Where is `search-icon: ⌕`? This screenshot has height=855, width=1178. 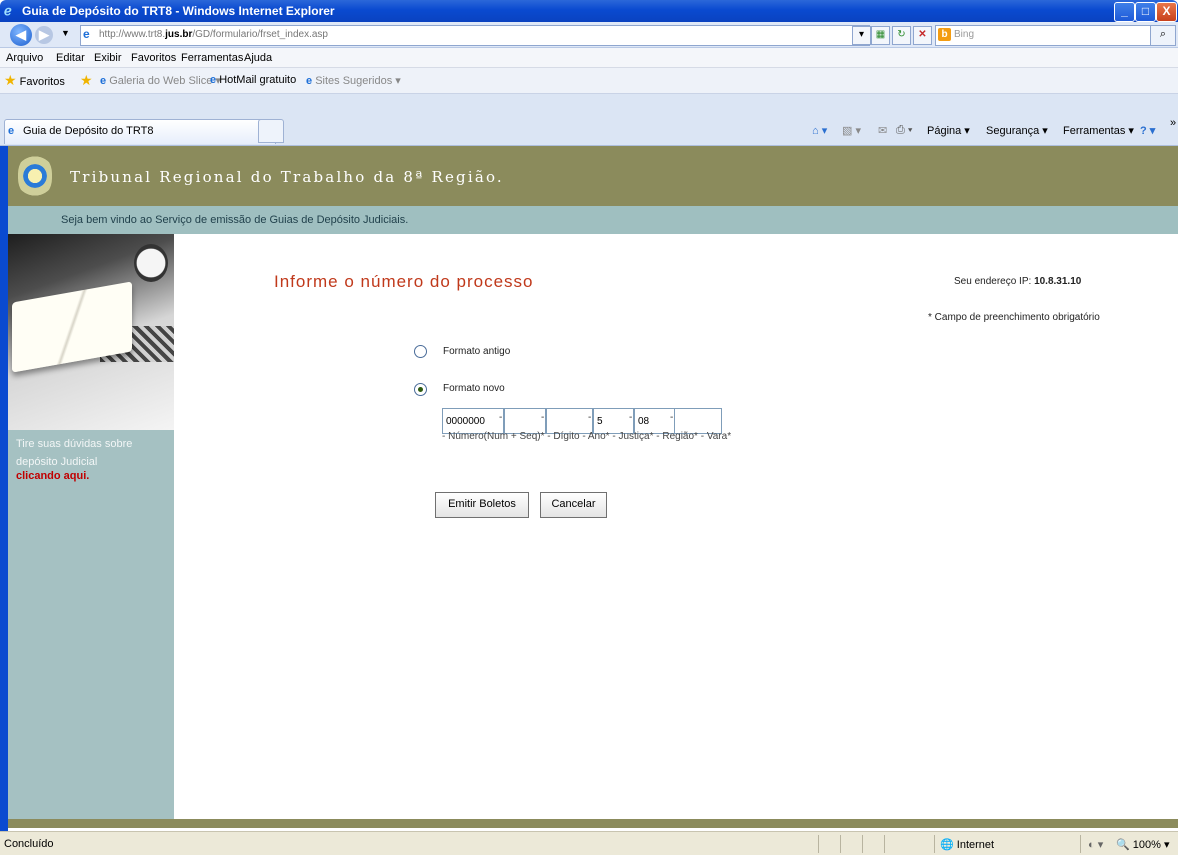 search-icon: ⌕ is located at coordinates (1163, 34).